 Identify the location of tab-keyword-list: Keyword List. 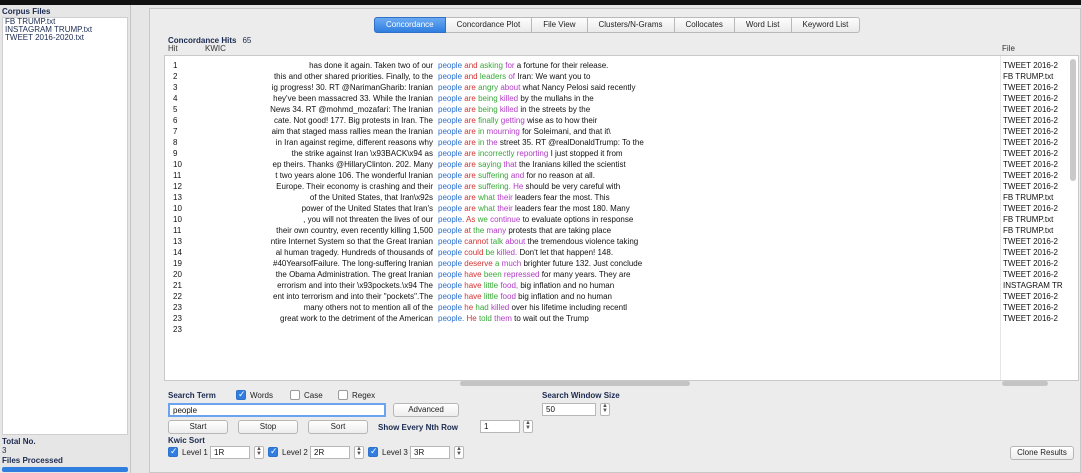
(826, 25).